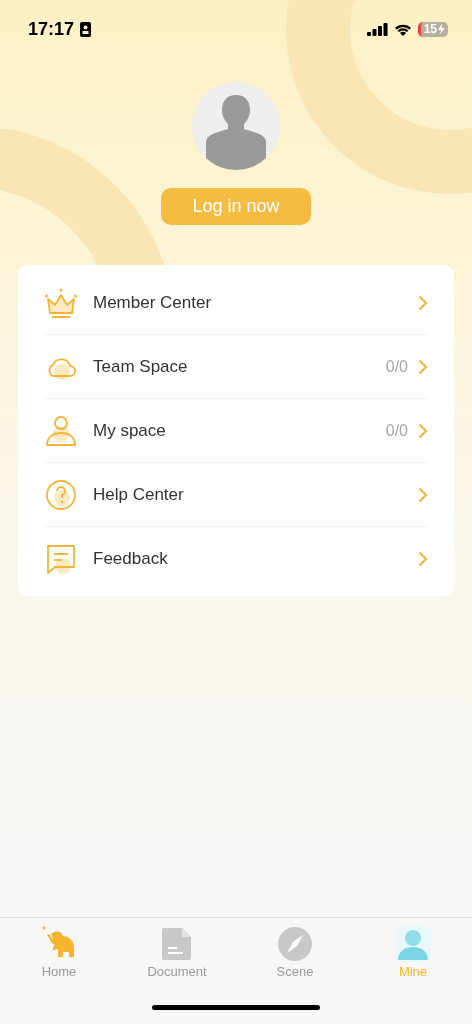 The width and height of the screenshot is (472, 1024). Describe the element at coordinates (255, 558) in the screenshot. I see `menu-item: Feedback` at that location.